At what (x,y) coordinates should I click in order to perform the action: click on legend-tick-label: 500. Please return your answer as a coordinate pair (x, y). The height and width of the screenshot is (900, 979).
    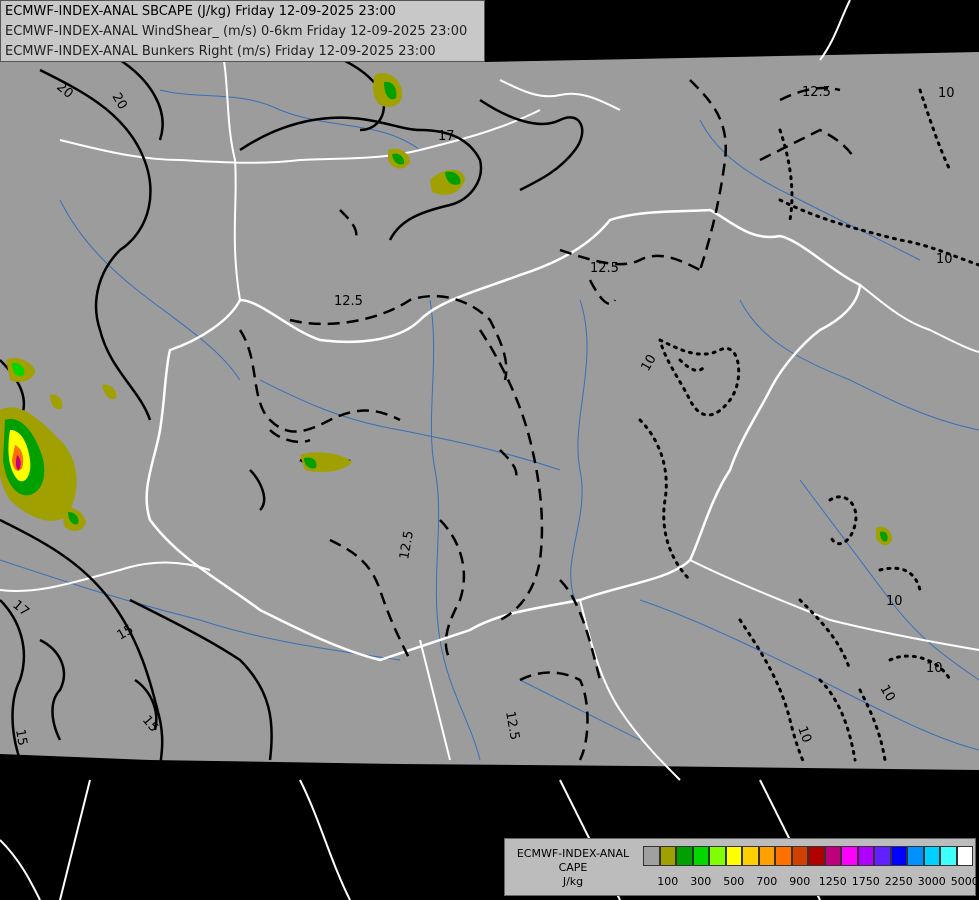
    Looking at the image, I should click on (734, 881).